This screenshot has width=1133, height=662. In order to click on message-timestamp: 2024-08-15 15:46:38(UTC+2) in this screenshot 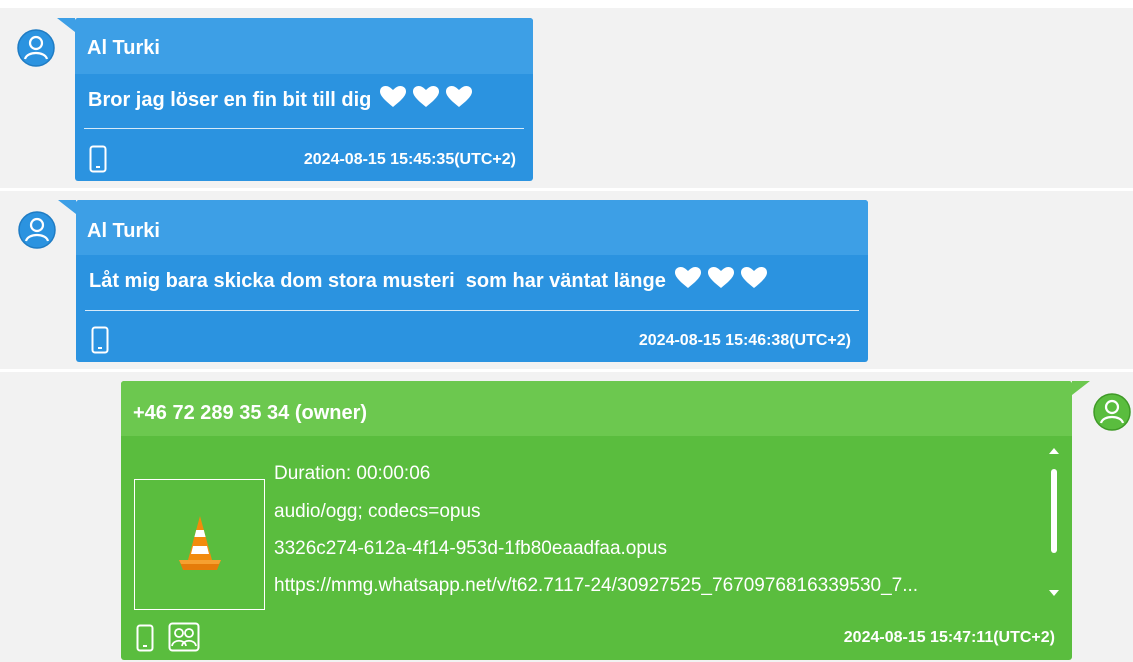, I will do `click(744, 340)`.